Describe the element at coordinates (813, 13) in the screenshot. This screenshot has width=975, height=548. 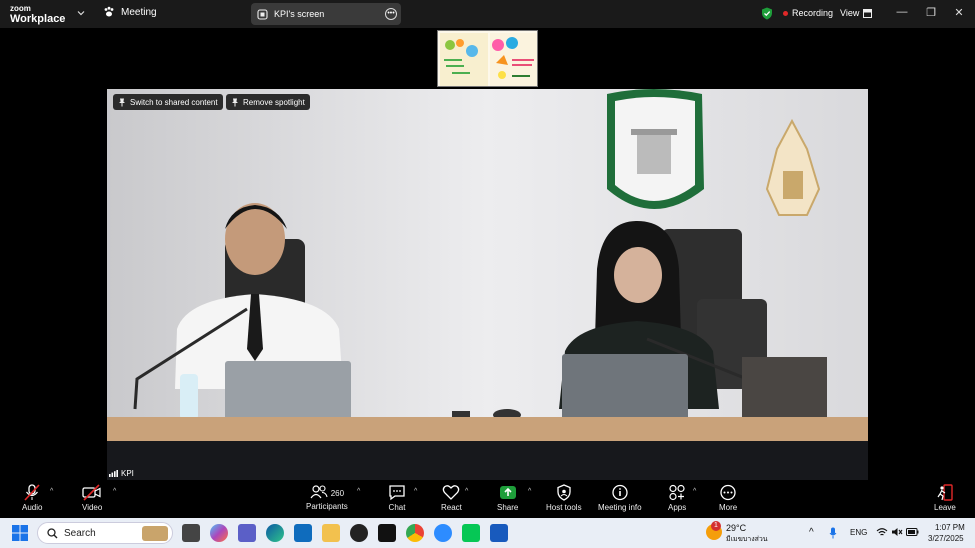
I see `recording-label: Recording` at that location.